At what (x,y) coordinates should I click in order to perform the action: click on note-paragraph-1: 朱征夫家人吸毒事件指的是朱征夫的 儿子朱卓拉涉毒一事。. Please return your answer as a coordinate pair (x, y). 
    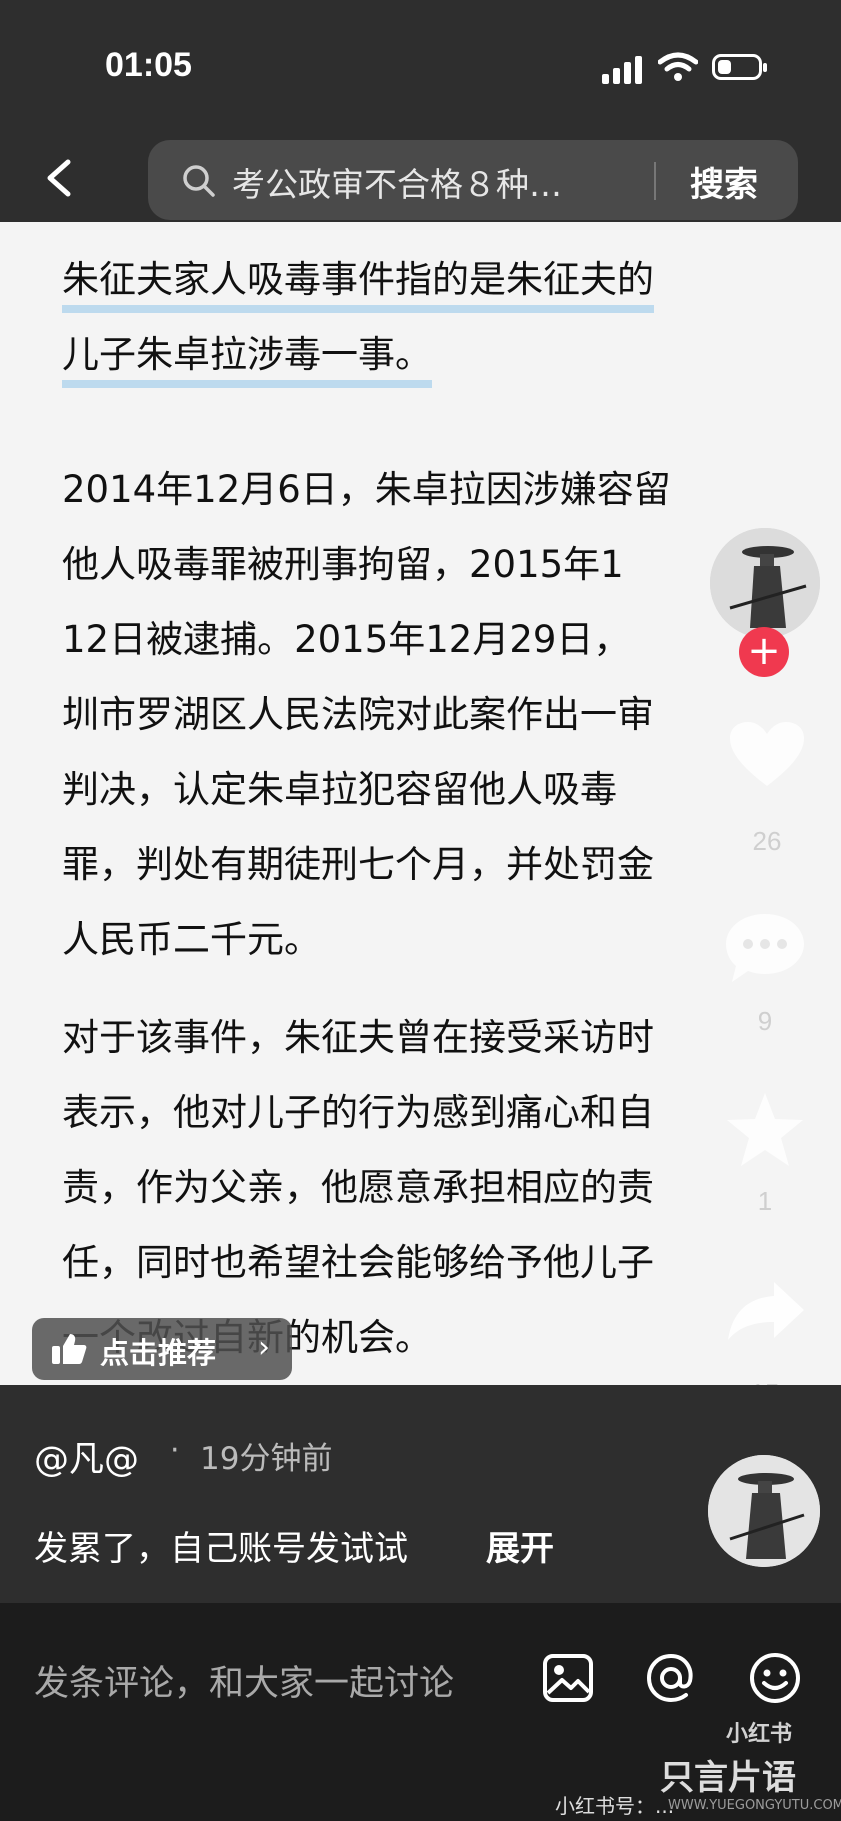
    Looking at the image, I should click on (412, 317).